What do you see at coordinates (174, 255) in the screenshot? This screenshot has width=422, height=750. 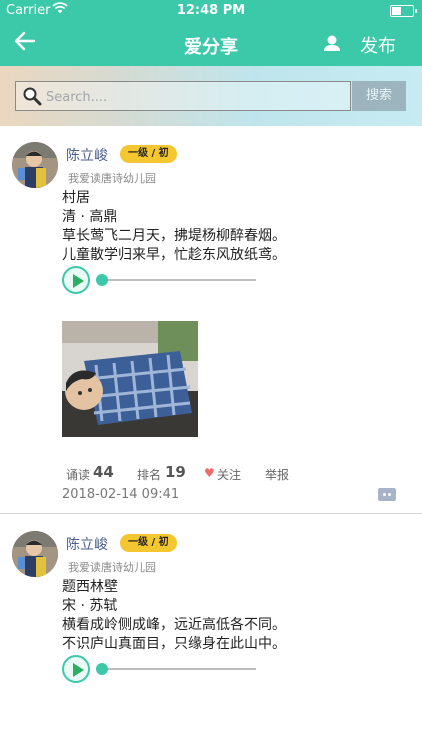 I see `poem-line: 儿童散学归来早，忙趁东风放纸鸢。` at bounding box center [174, 255].